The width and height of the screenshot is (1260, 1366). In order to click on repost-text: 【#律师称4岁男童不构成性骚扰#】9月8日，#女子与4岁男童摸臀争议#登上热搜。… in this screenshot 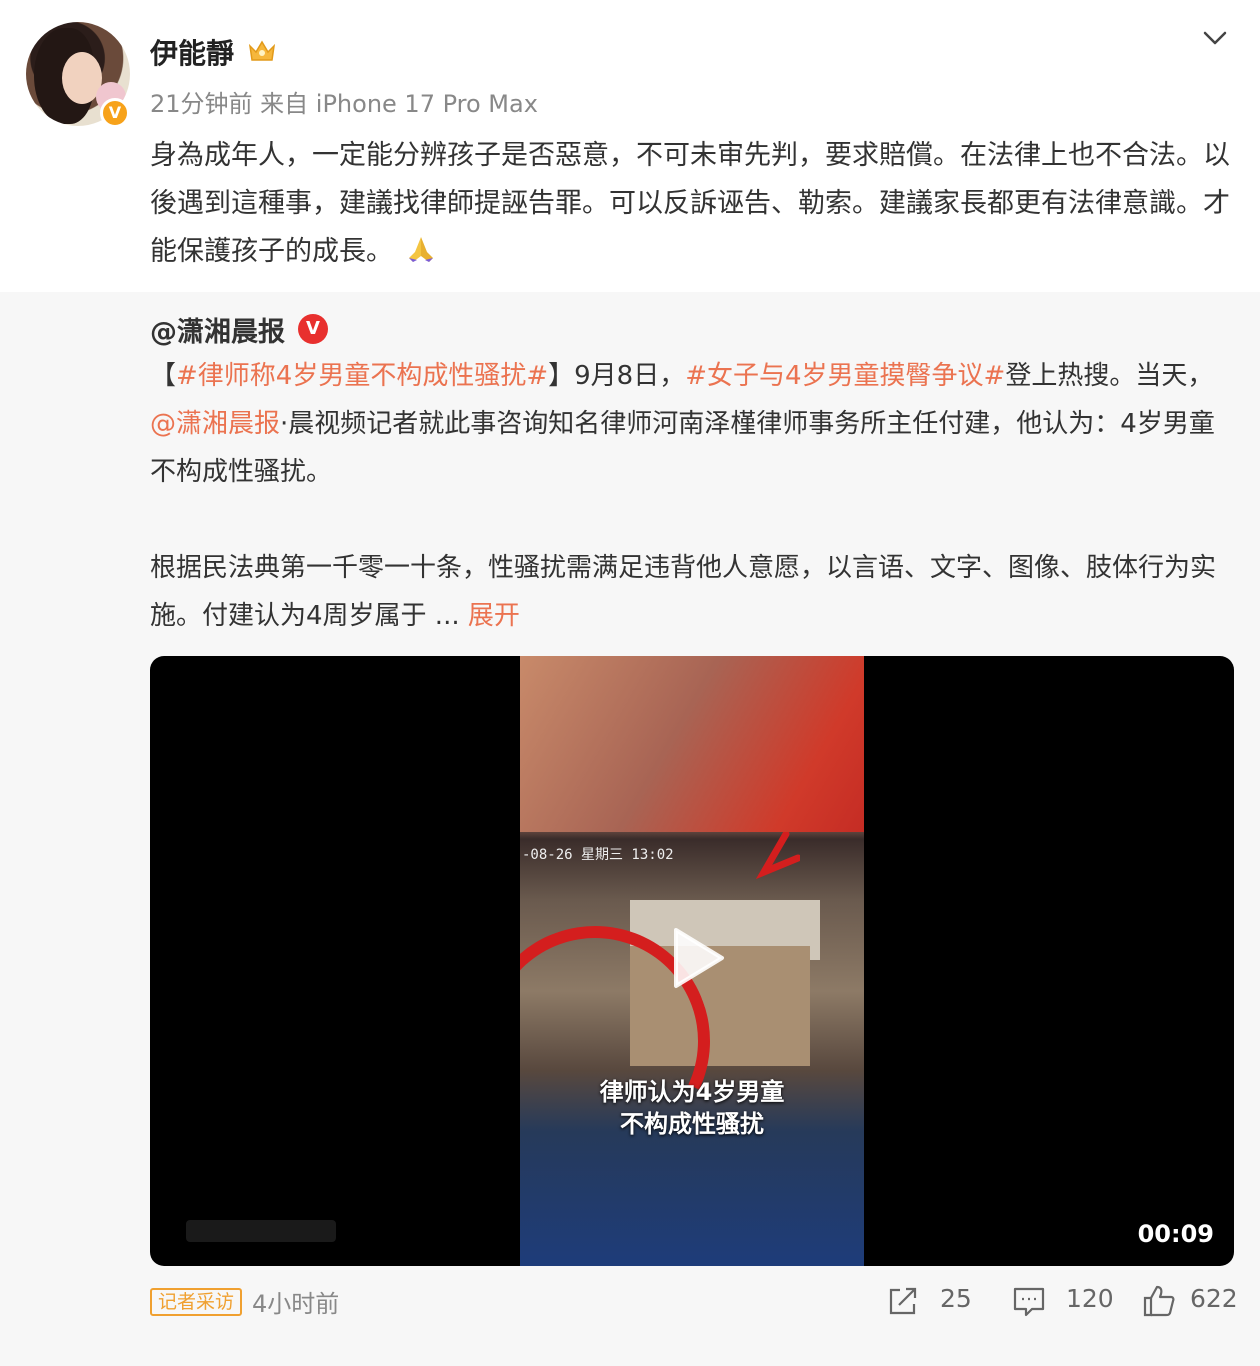, I will do `click(690, 424)`.